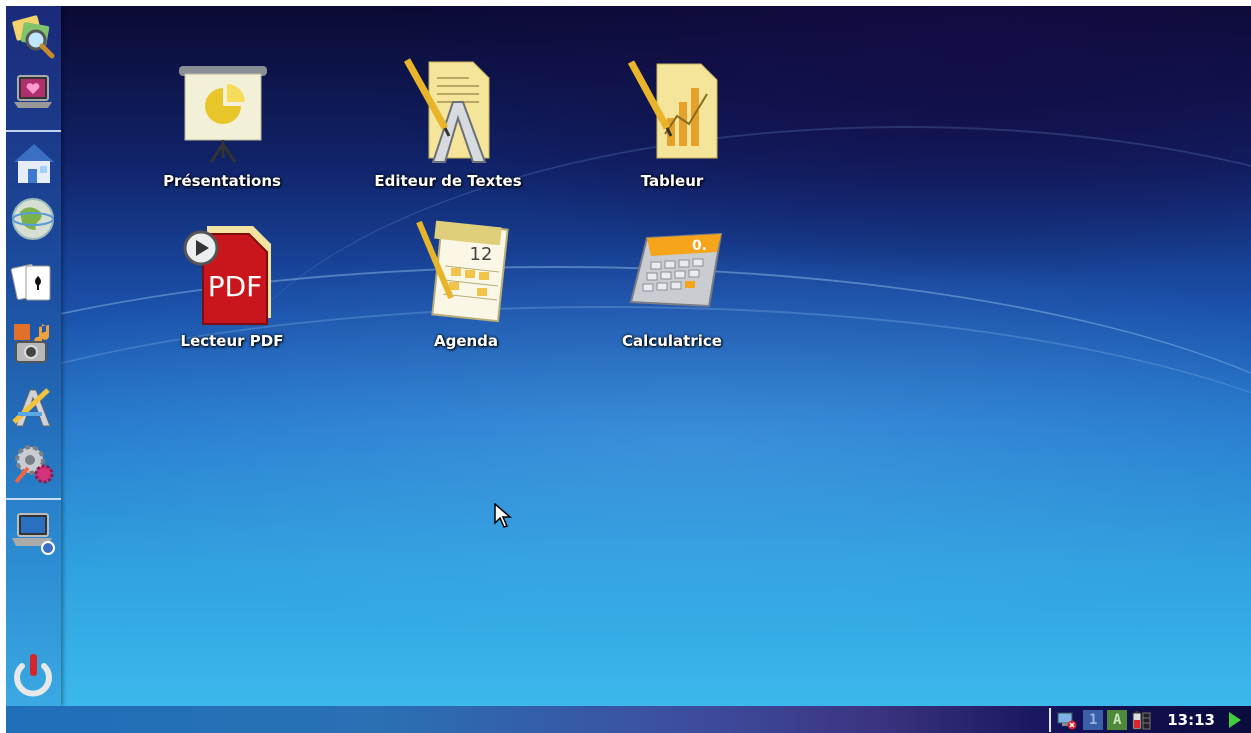 The width and height of the screenshot is (1251, 733). Describe the element at coordinates (466, 341) in the screenshot. I see `app-label-agenda: Agenda` at that location.